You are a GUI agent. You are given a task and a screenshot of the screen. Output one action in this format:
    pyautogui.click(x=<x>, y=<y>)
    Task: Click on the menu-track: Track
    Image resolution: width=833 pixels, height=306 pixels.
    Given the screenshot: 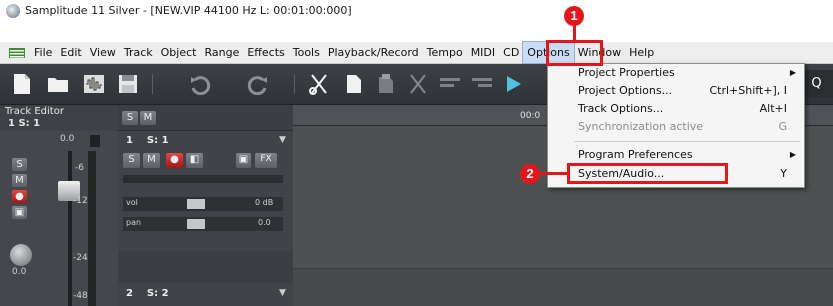 What is the action you would take?
    pyautogui.click(x=138, y=52)
    